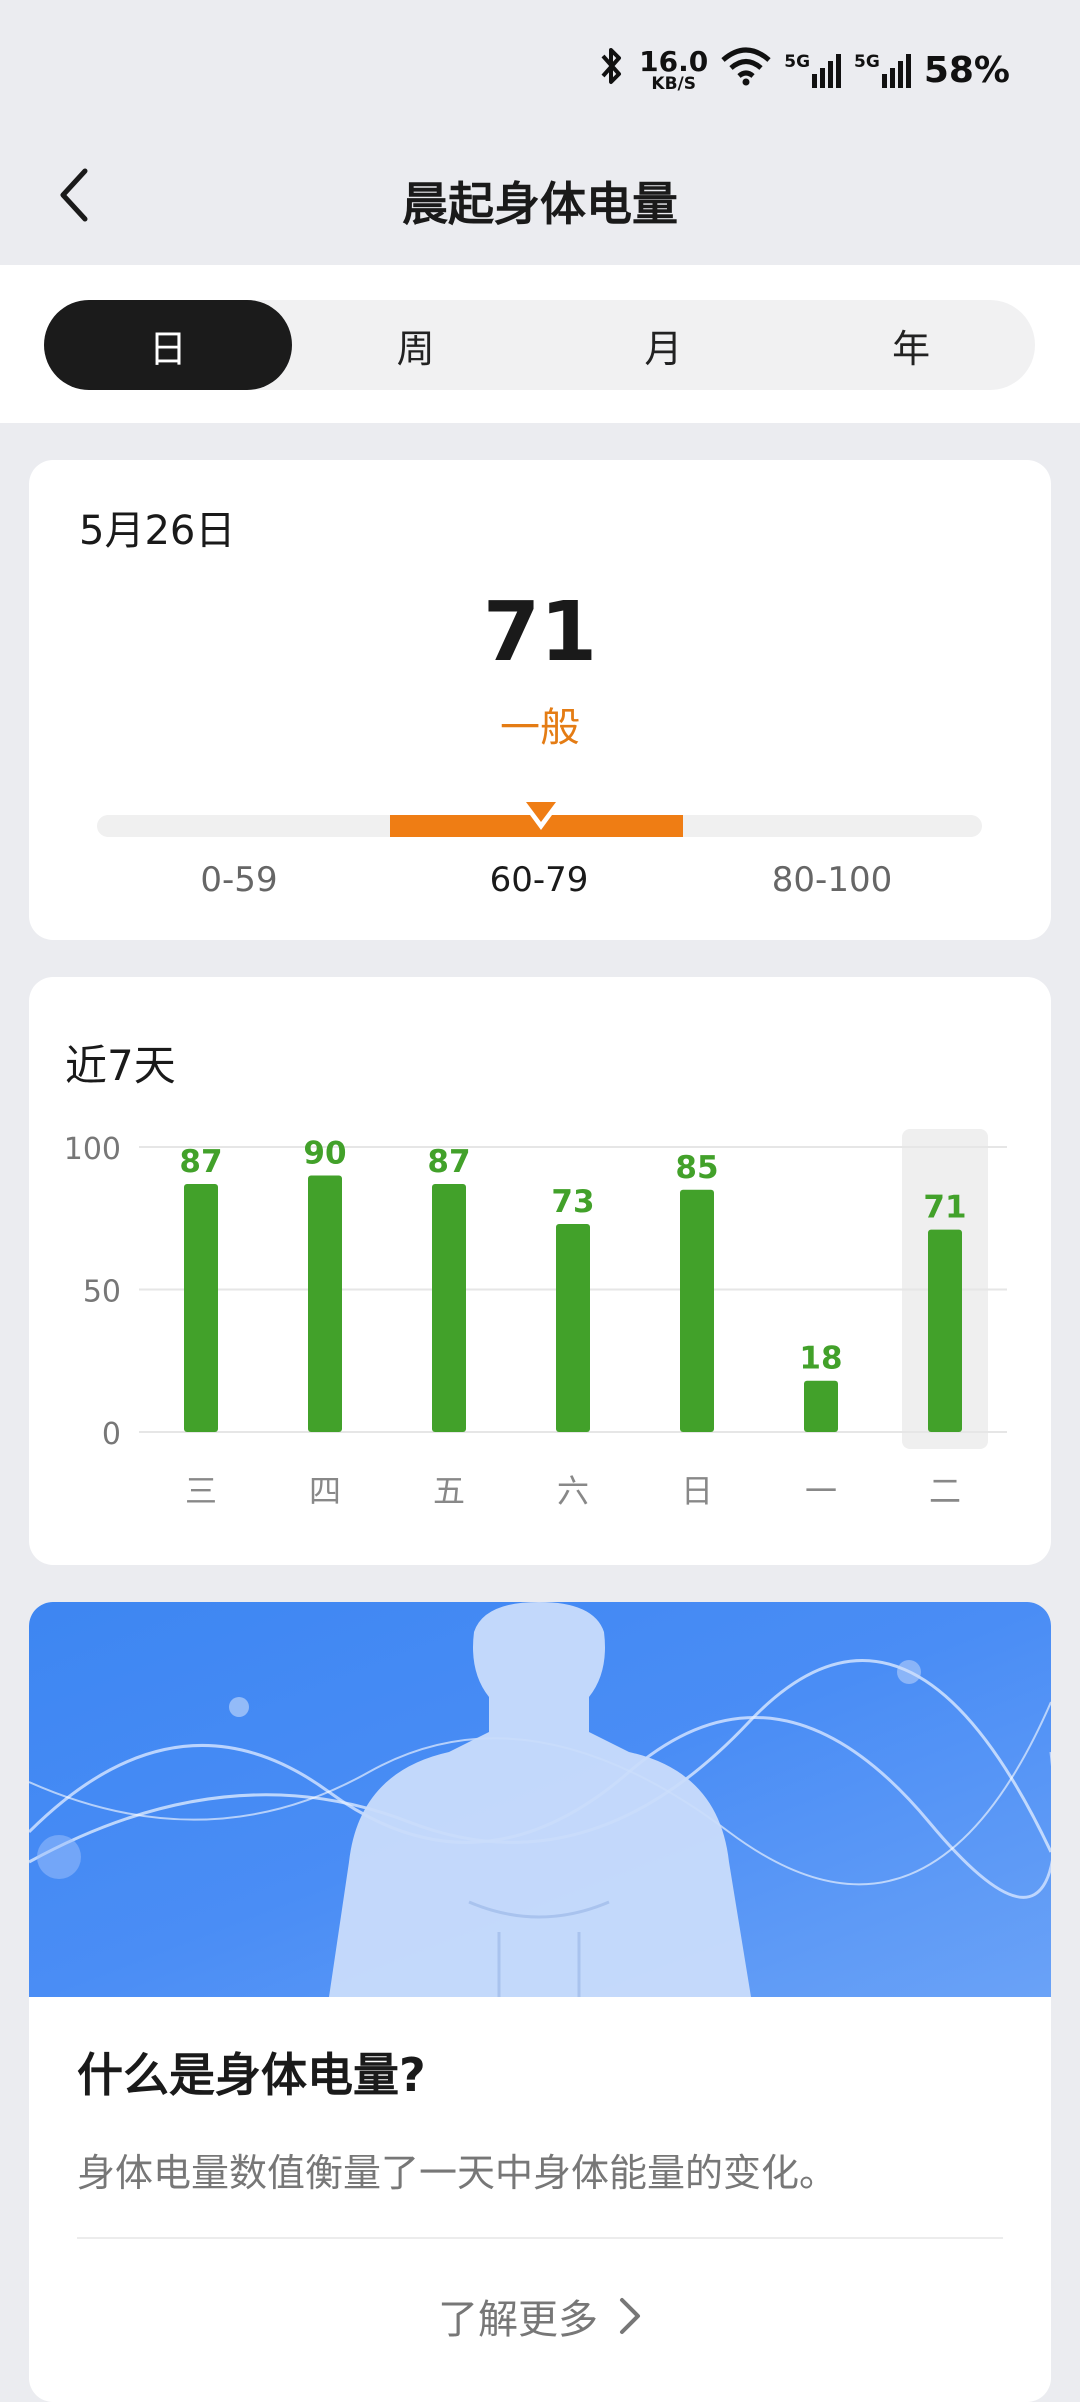 The height and width of the screenshot is (2402, 1080). Describe the element at coordinates (157, 531) in the screenshot. I see `date-label: 5月26日` at that location.